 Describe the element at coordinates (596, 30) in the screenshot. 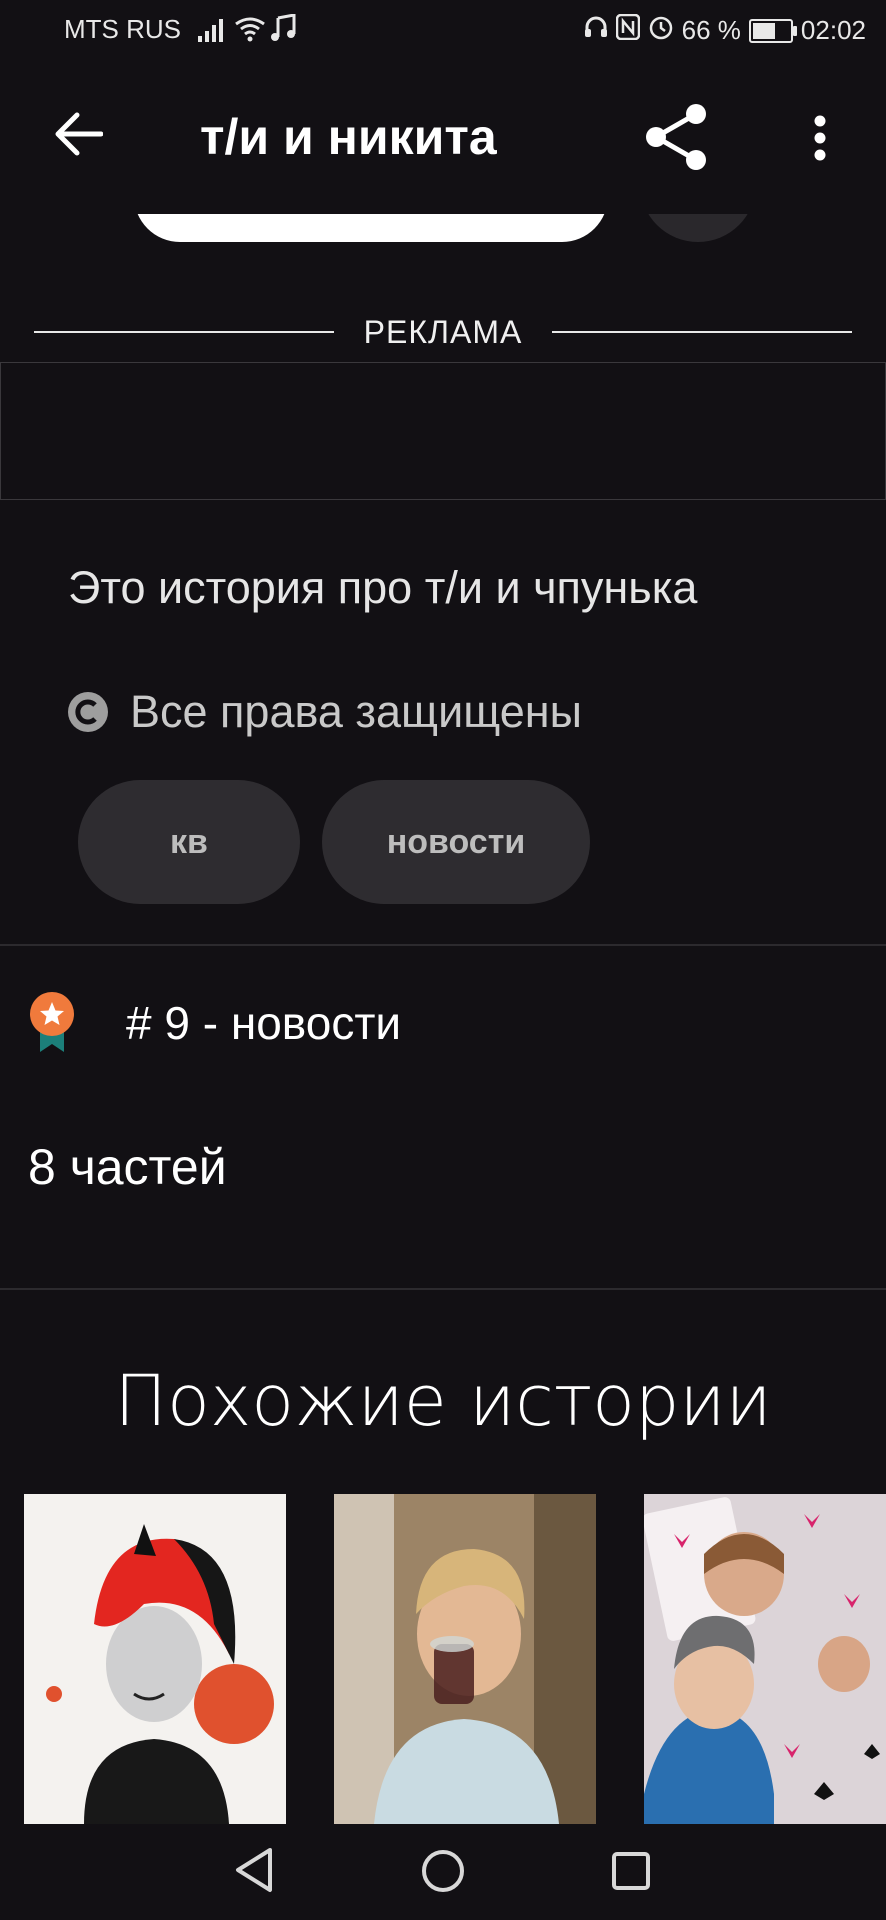

I see `headphones-icon` at that location.